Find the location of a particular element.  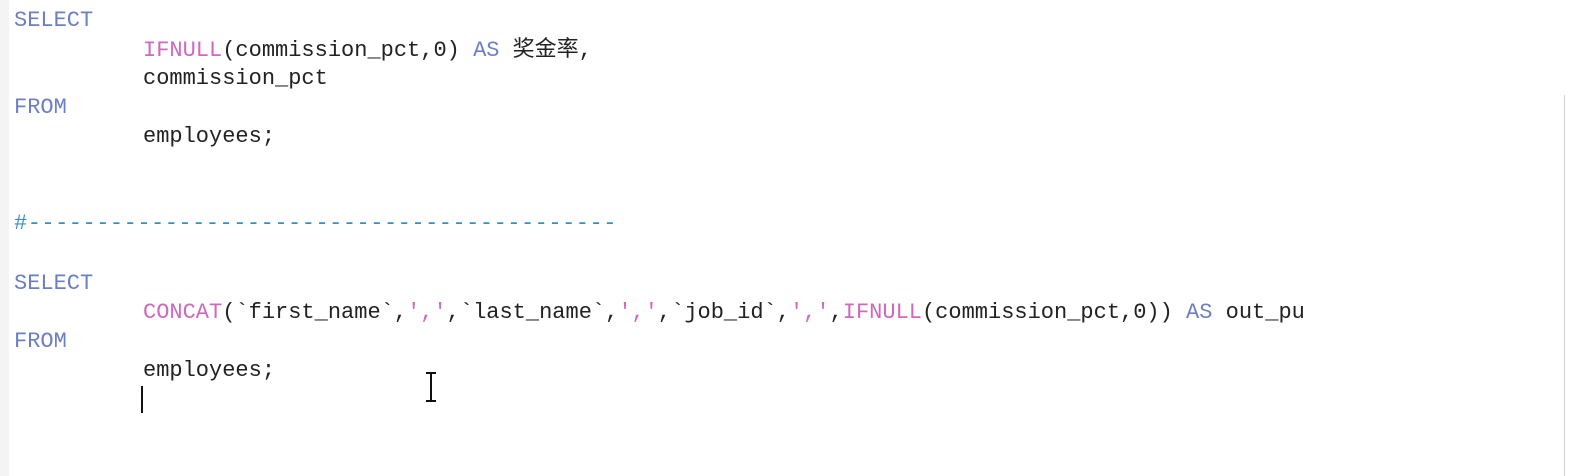

code-line-4: FROM is located at coordinates (40, 107).